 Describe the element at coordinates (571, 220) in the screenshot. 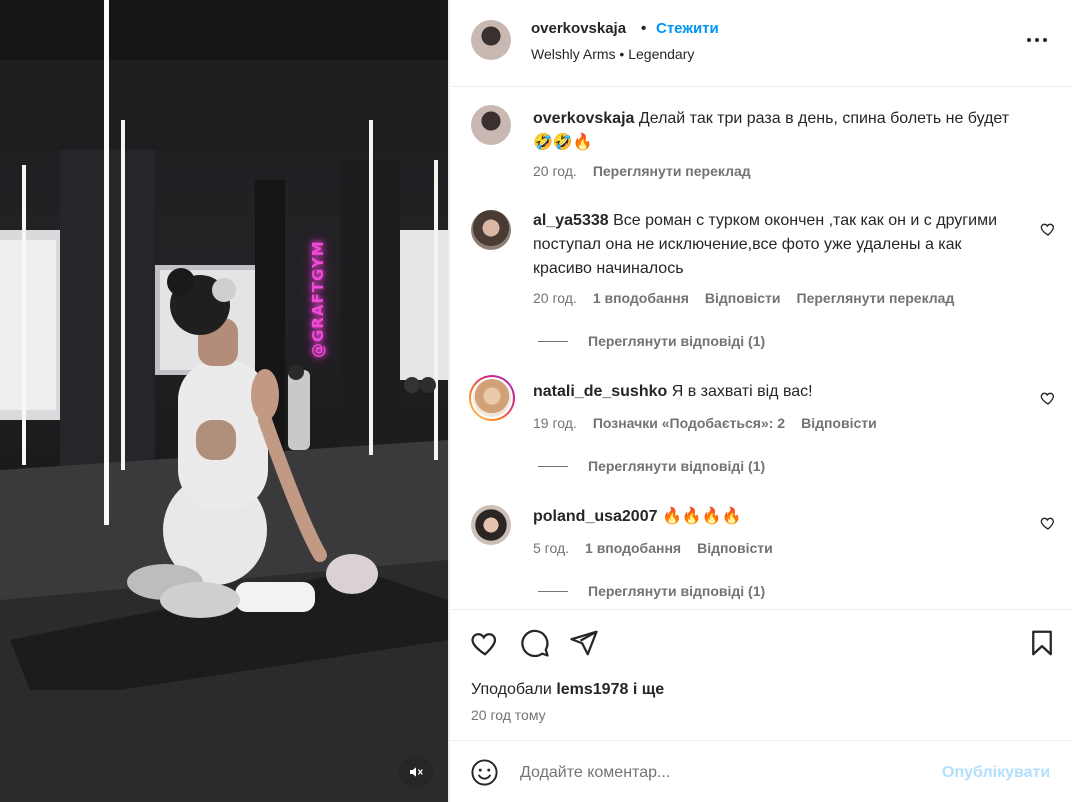

I see `comment-username: al_ya5338` at that location.